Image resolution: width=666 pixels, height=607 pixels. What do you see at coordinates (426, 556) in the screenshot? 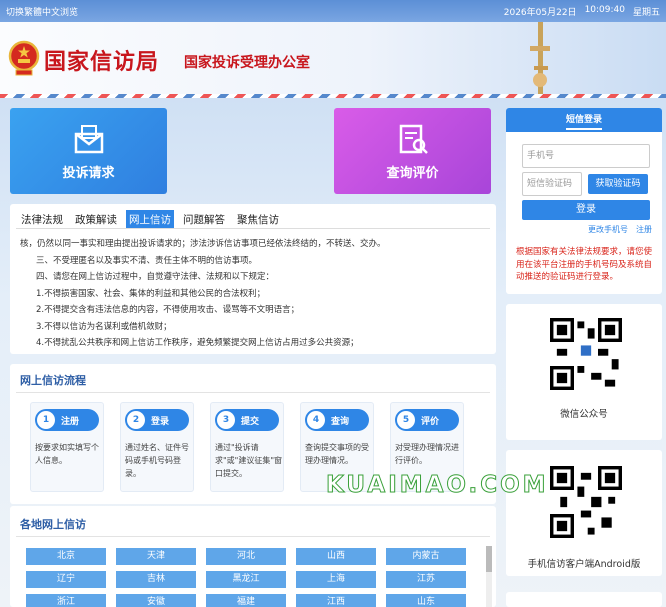
I see `region-link: 内蒙古` at bounding box center [426, 556].